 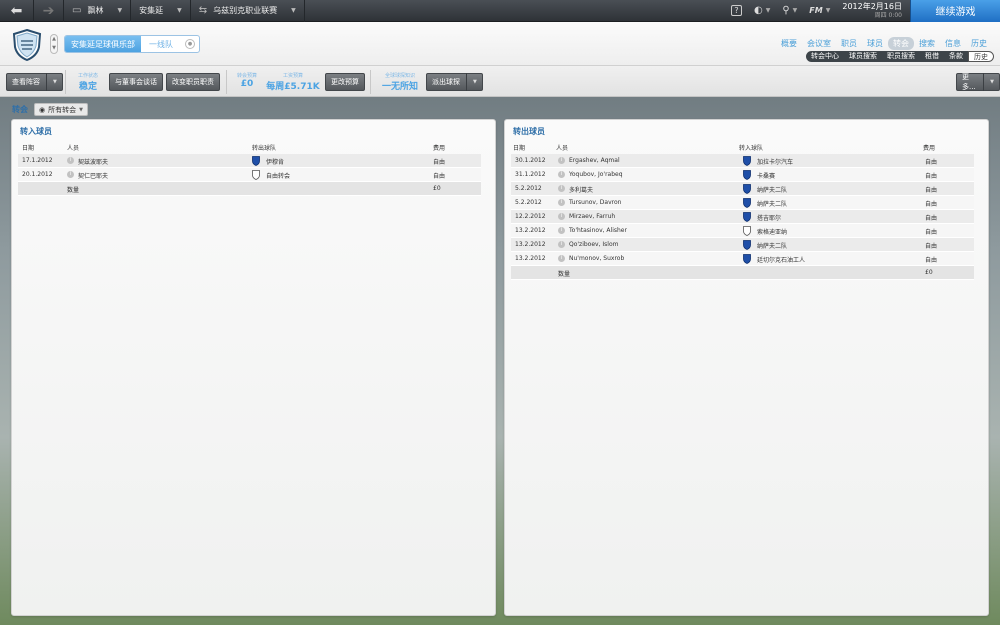 I want to click on nav-item: 搜索, so click(x=927, y=43).